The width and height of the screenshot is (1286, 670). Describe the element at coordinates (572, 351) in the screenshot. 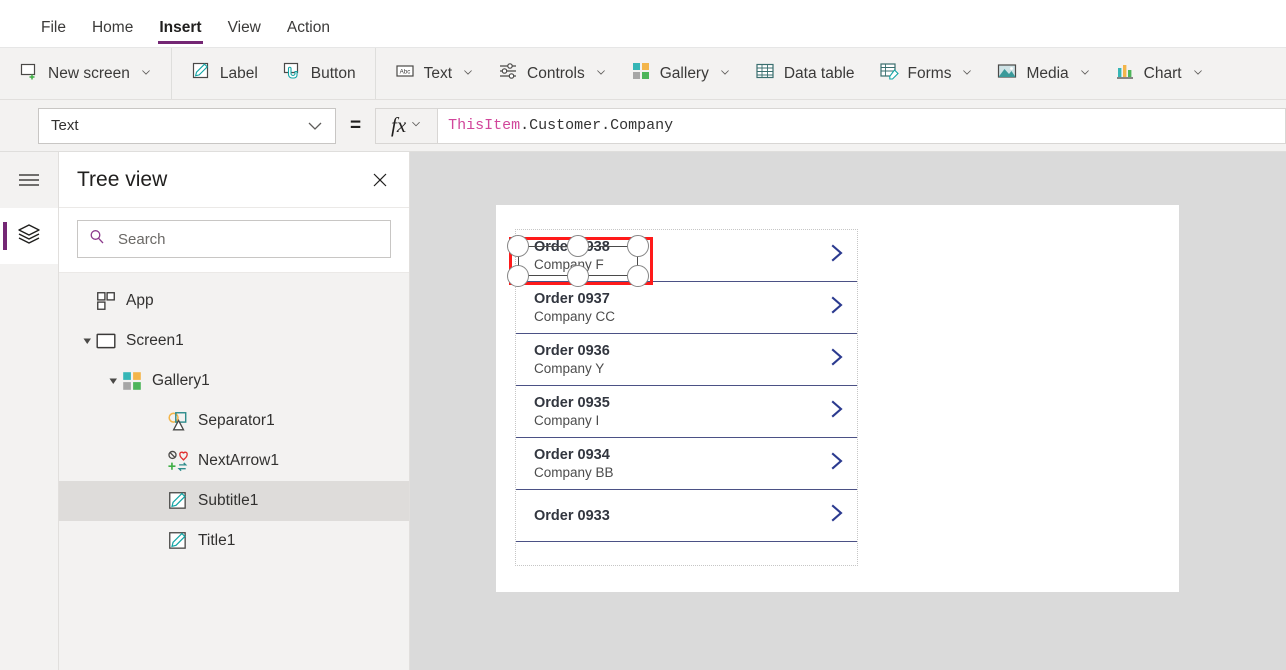

I see `gallery-item-title: Order 0936` at that location.